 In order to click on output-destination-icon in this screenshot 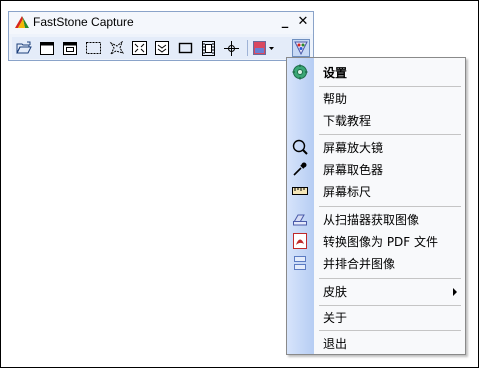, I will do `click(265, 48)`.